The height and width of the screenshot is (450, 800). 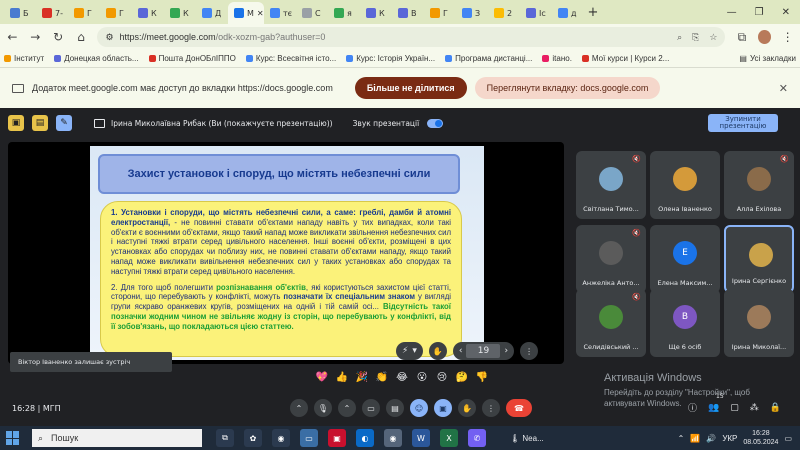 I want to click on audio-options-icon: ⌃, so click(x=299, y=408).